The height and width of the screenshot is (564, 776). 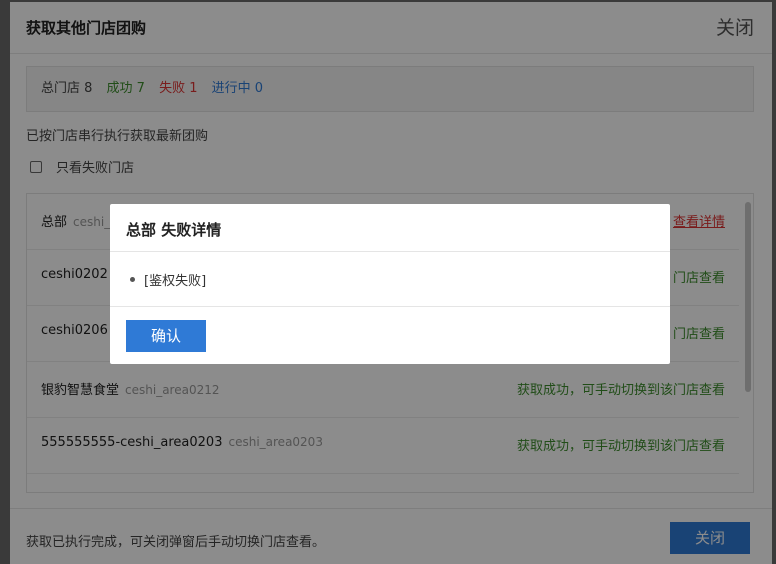 I want to click on dialog-title: 总部 失败详情, so click(x=174, y=230).